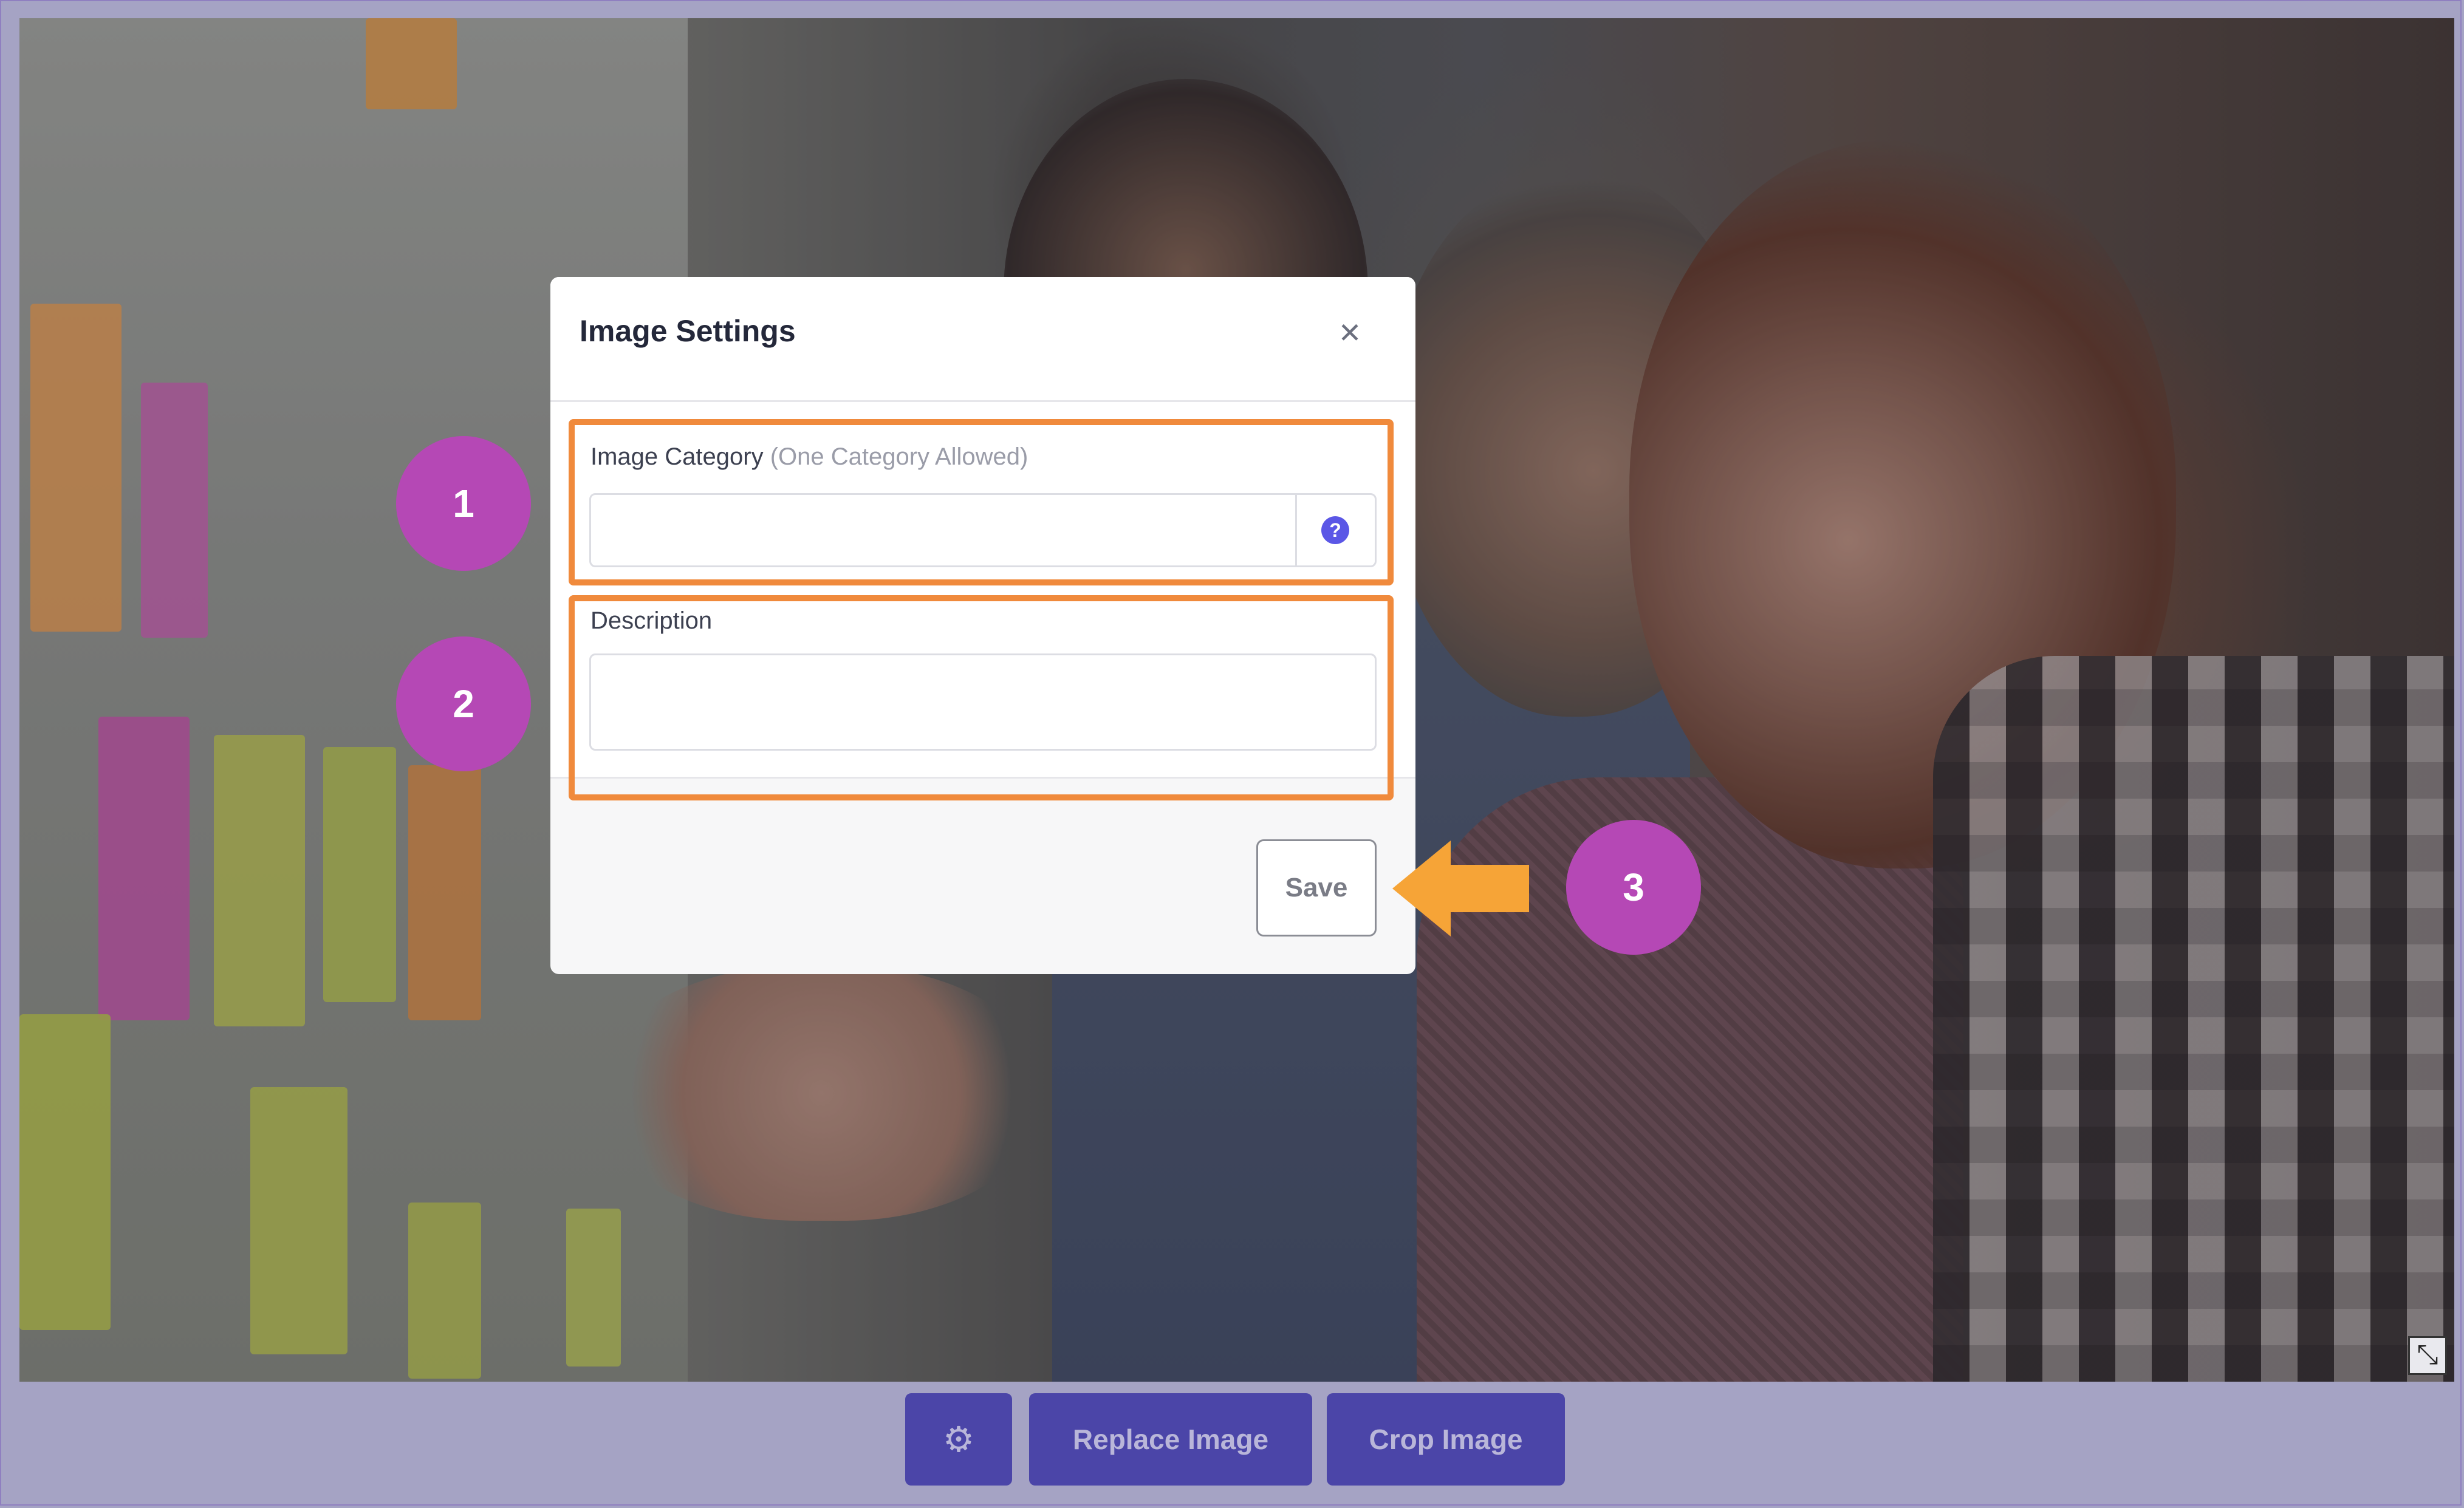  I want to click on save-button-label: Save, so click(1316, 887).